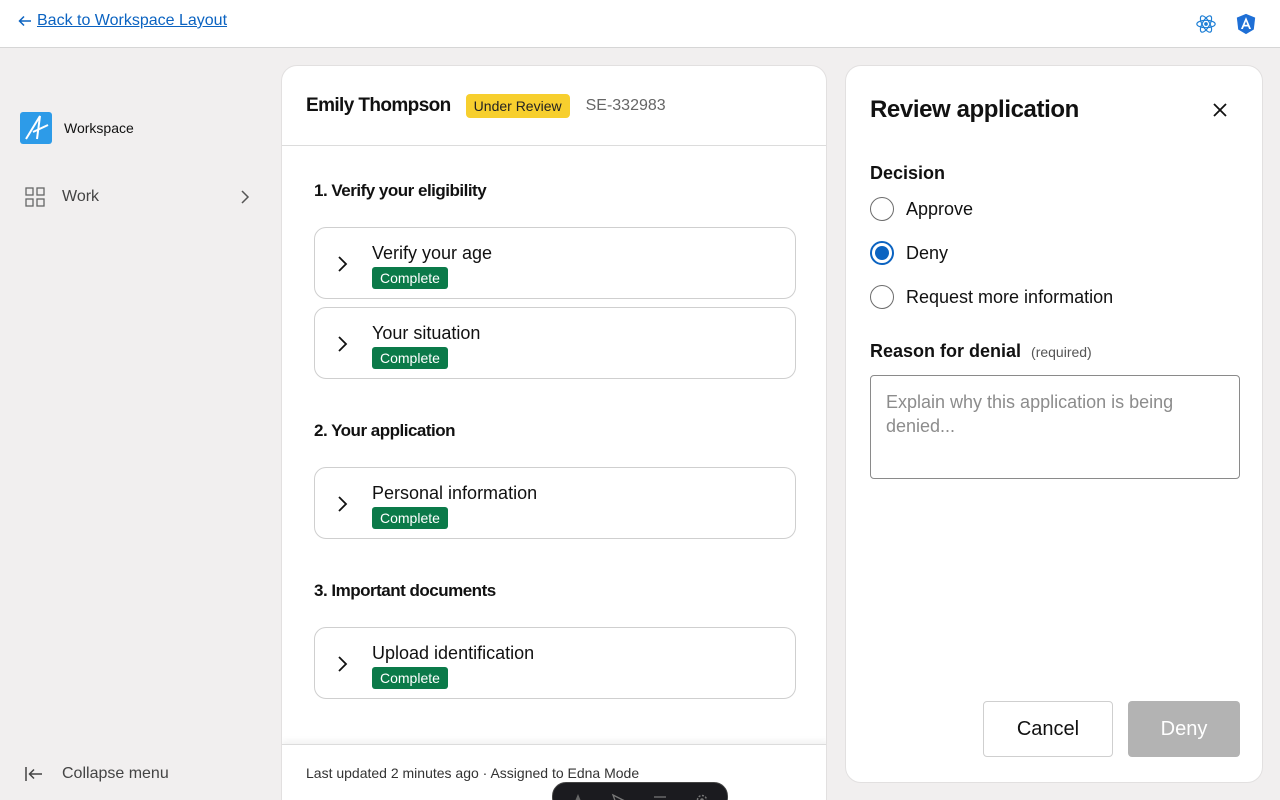 Image resolution: width=1280 pixels, height=800 pixels. Describe the element at coordinates (1010, 296) in the screenshot. I see `radio-label: Request more information` at that location.